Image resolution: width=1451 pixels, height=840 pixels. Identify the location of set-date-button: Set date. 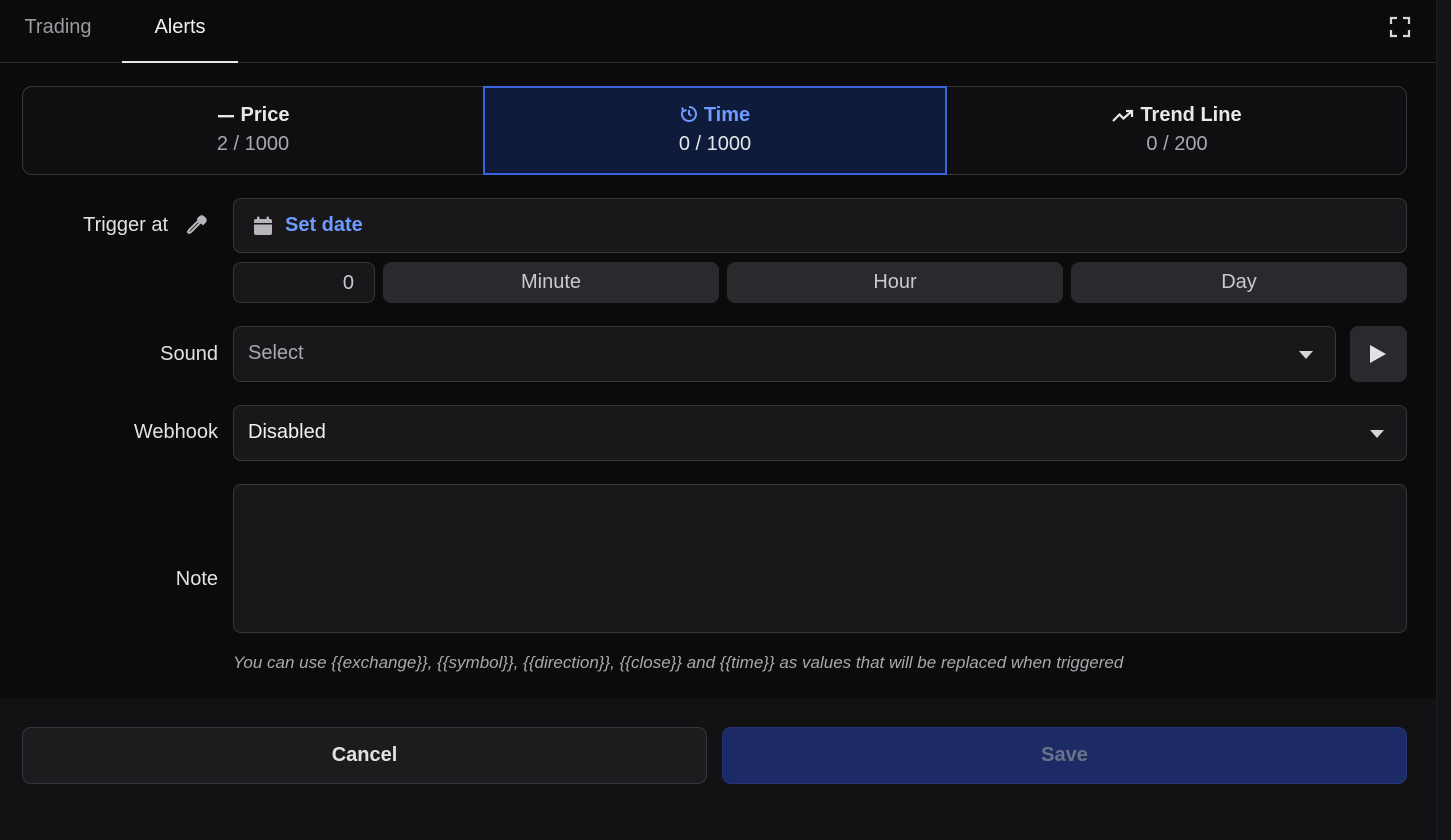
(820, 225).